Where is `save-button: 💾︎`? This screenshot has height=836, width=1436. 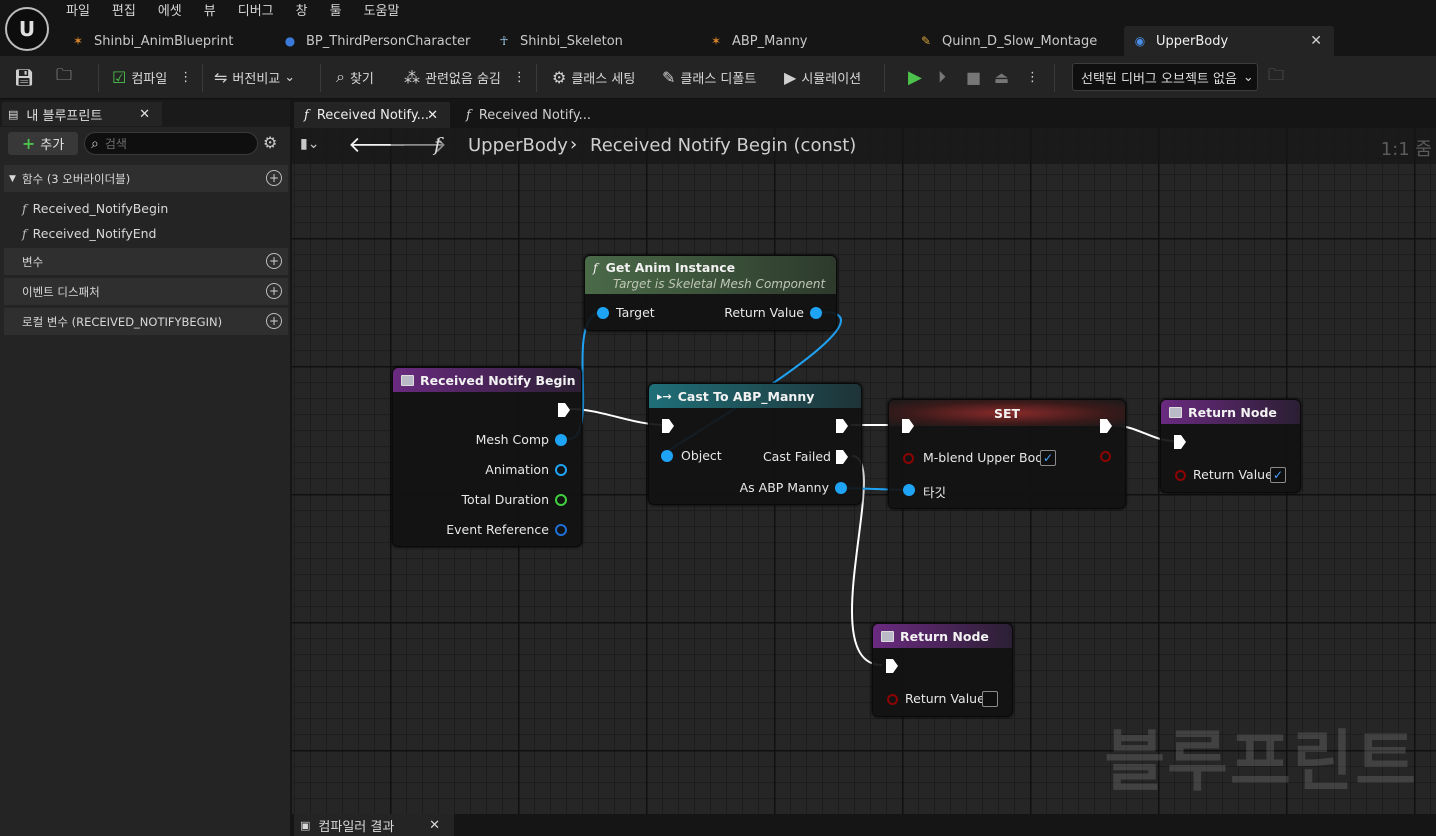
save-button: 💾︎ is located at coordinates (26, 77).